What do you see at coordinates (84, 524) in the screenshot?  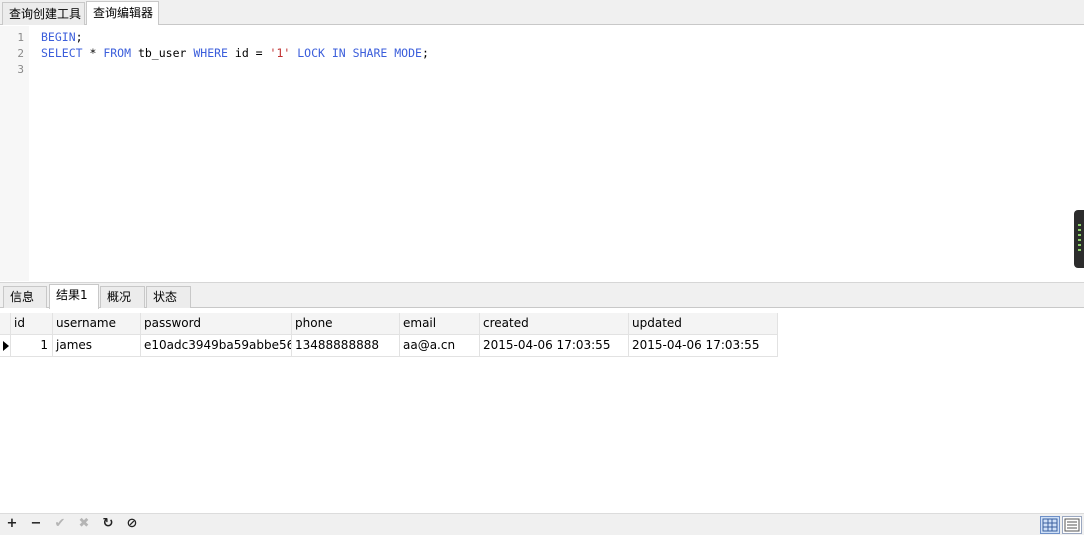 I see `discard-changes-icon: ✖` at bounding box center [84, 524].